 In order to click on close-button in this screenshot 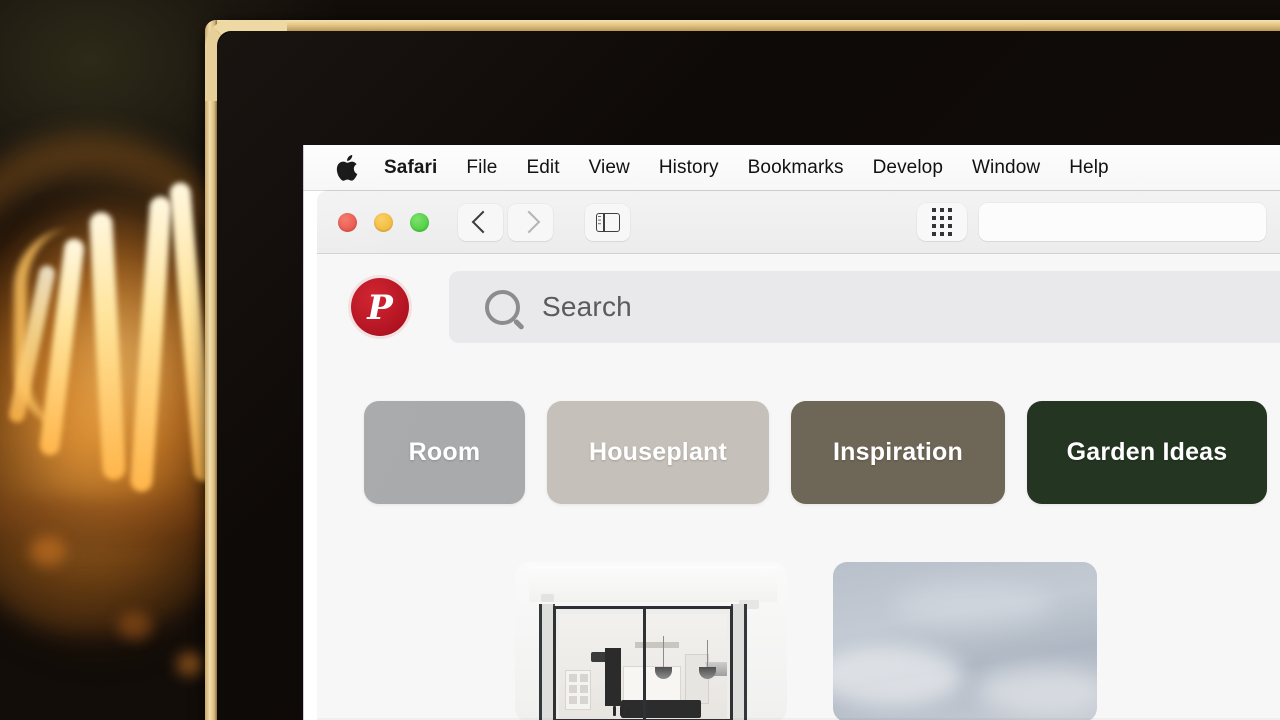, I will do `click(347, 222)`.